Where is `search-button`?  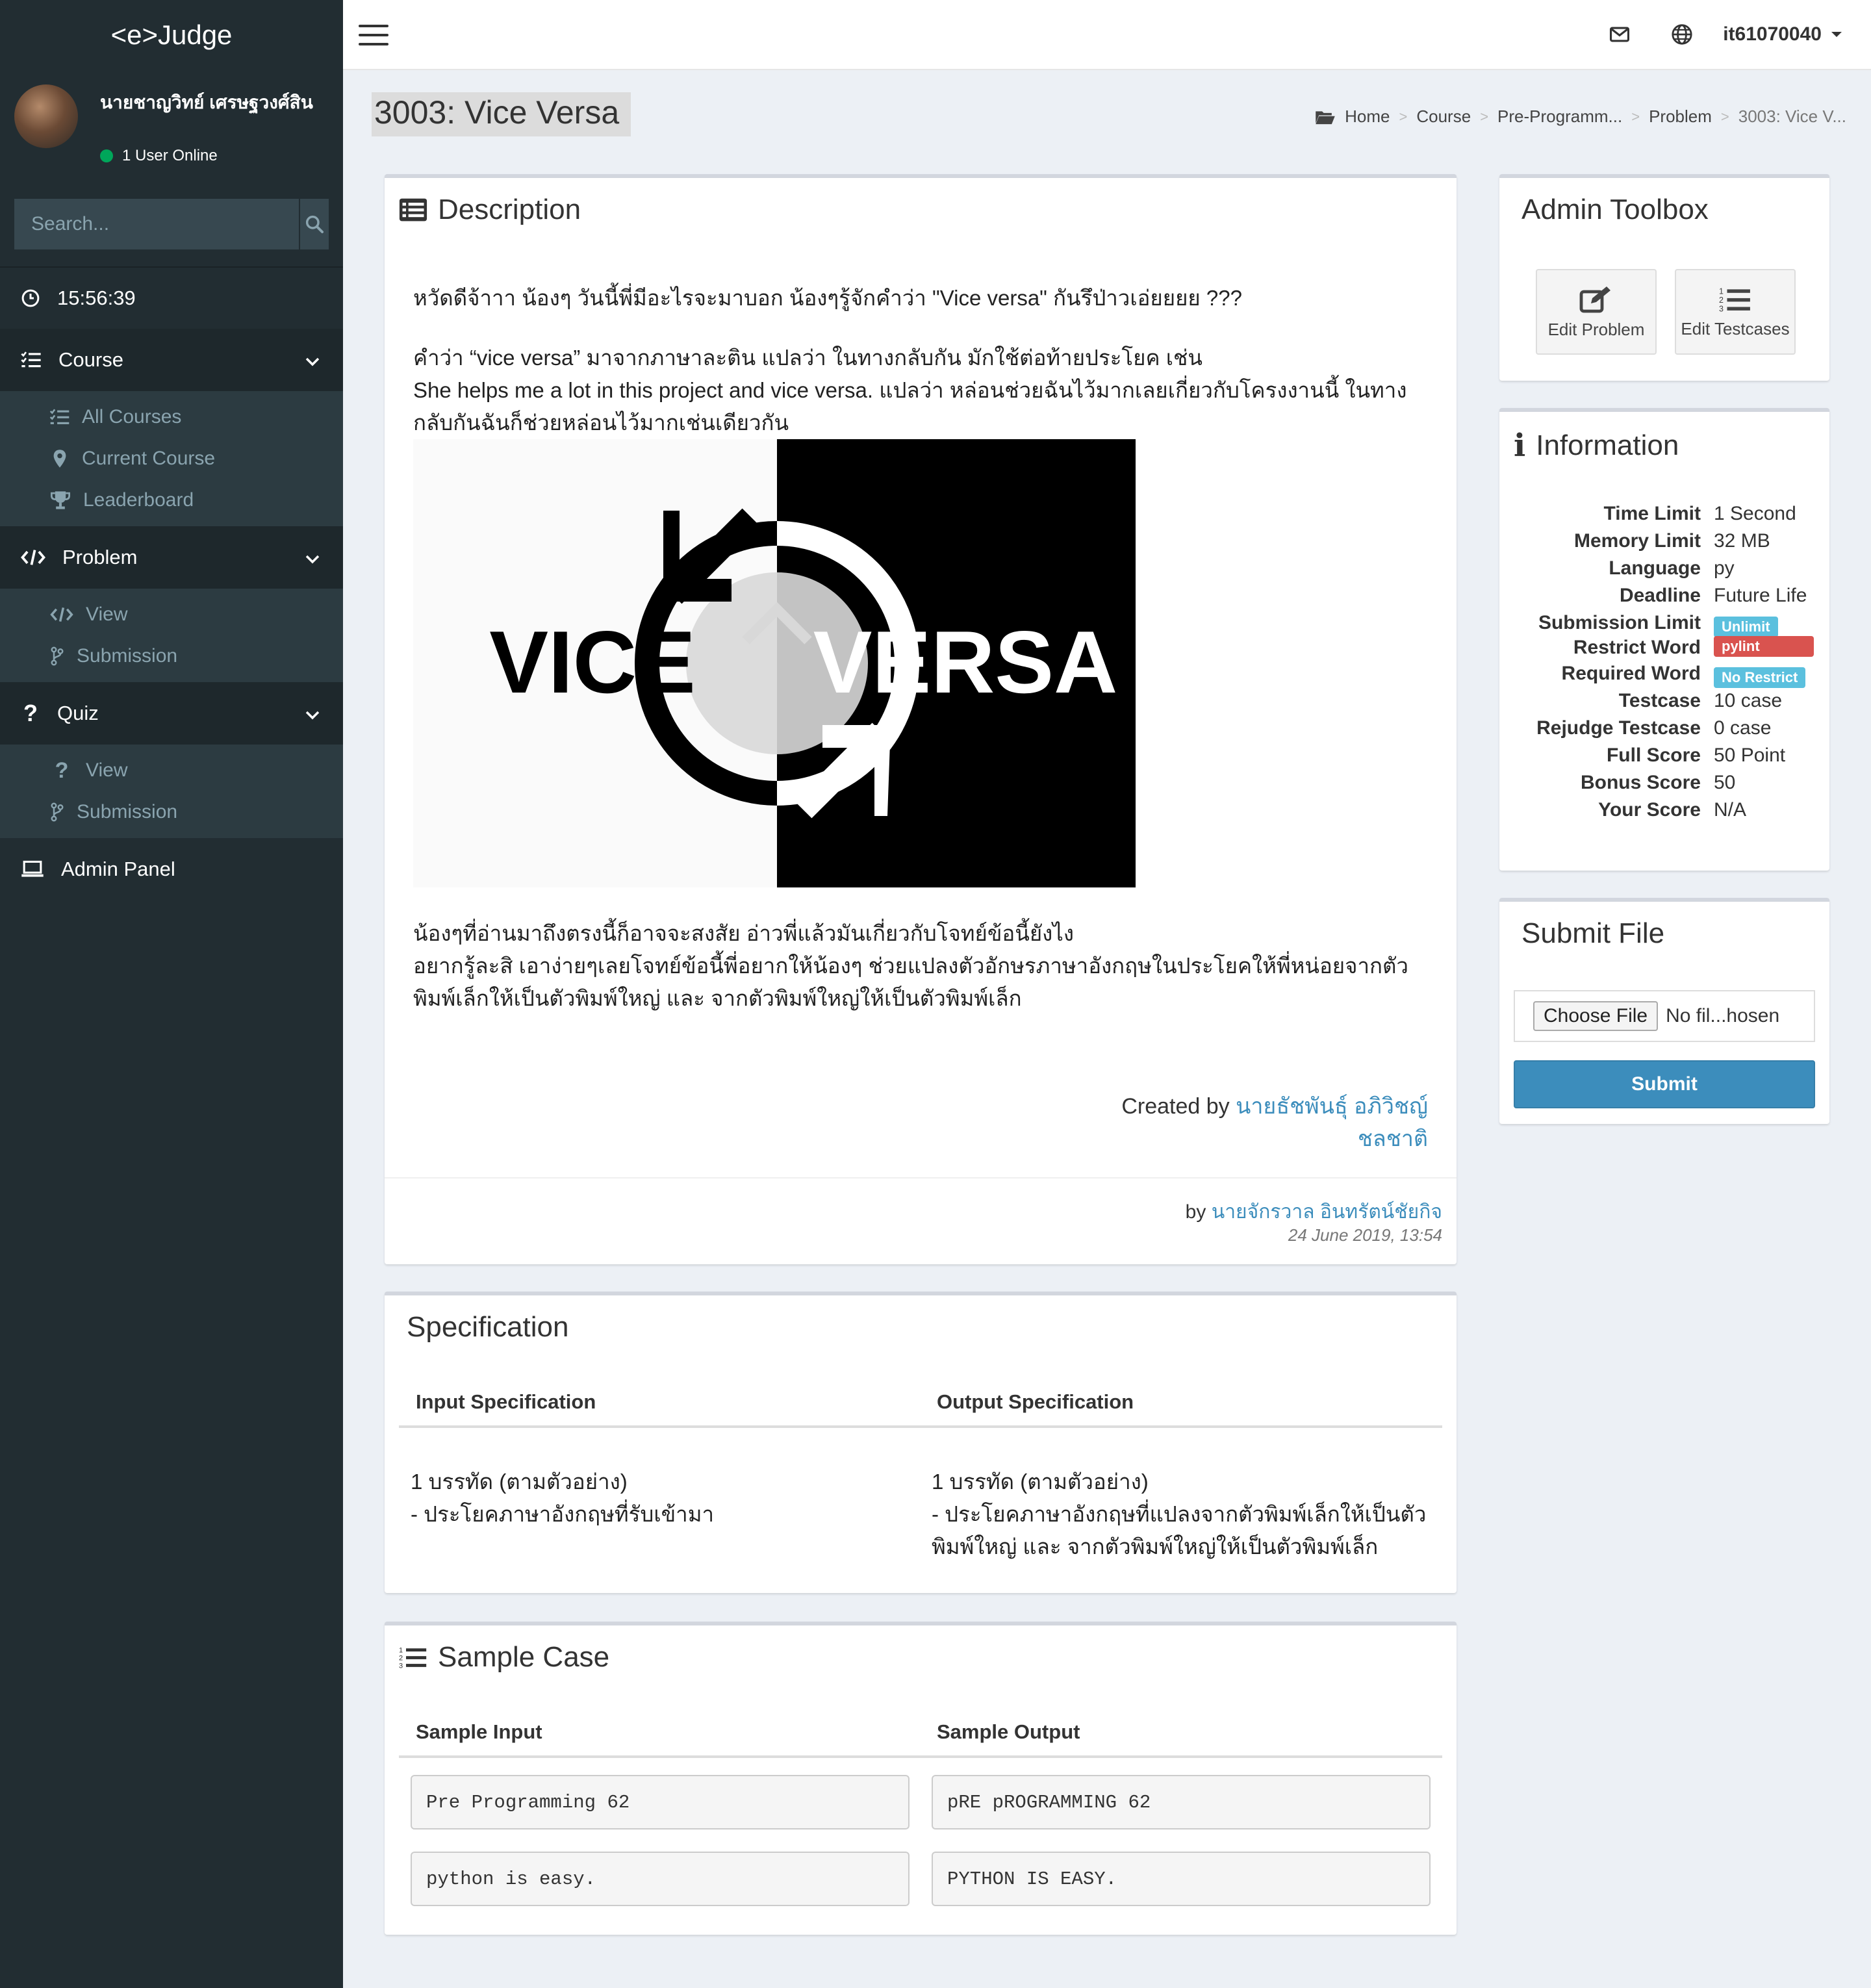 search-button is located at coordinates (314, 224).